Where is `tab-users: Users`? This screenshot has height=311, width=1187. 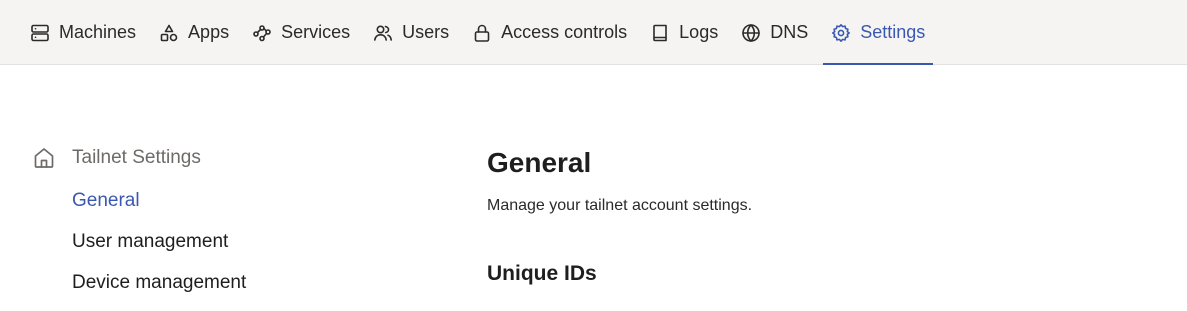 tab-users: Users is located at coordinates (411, 32).